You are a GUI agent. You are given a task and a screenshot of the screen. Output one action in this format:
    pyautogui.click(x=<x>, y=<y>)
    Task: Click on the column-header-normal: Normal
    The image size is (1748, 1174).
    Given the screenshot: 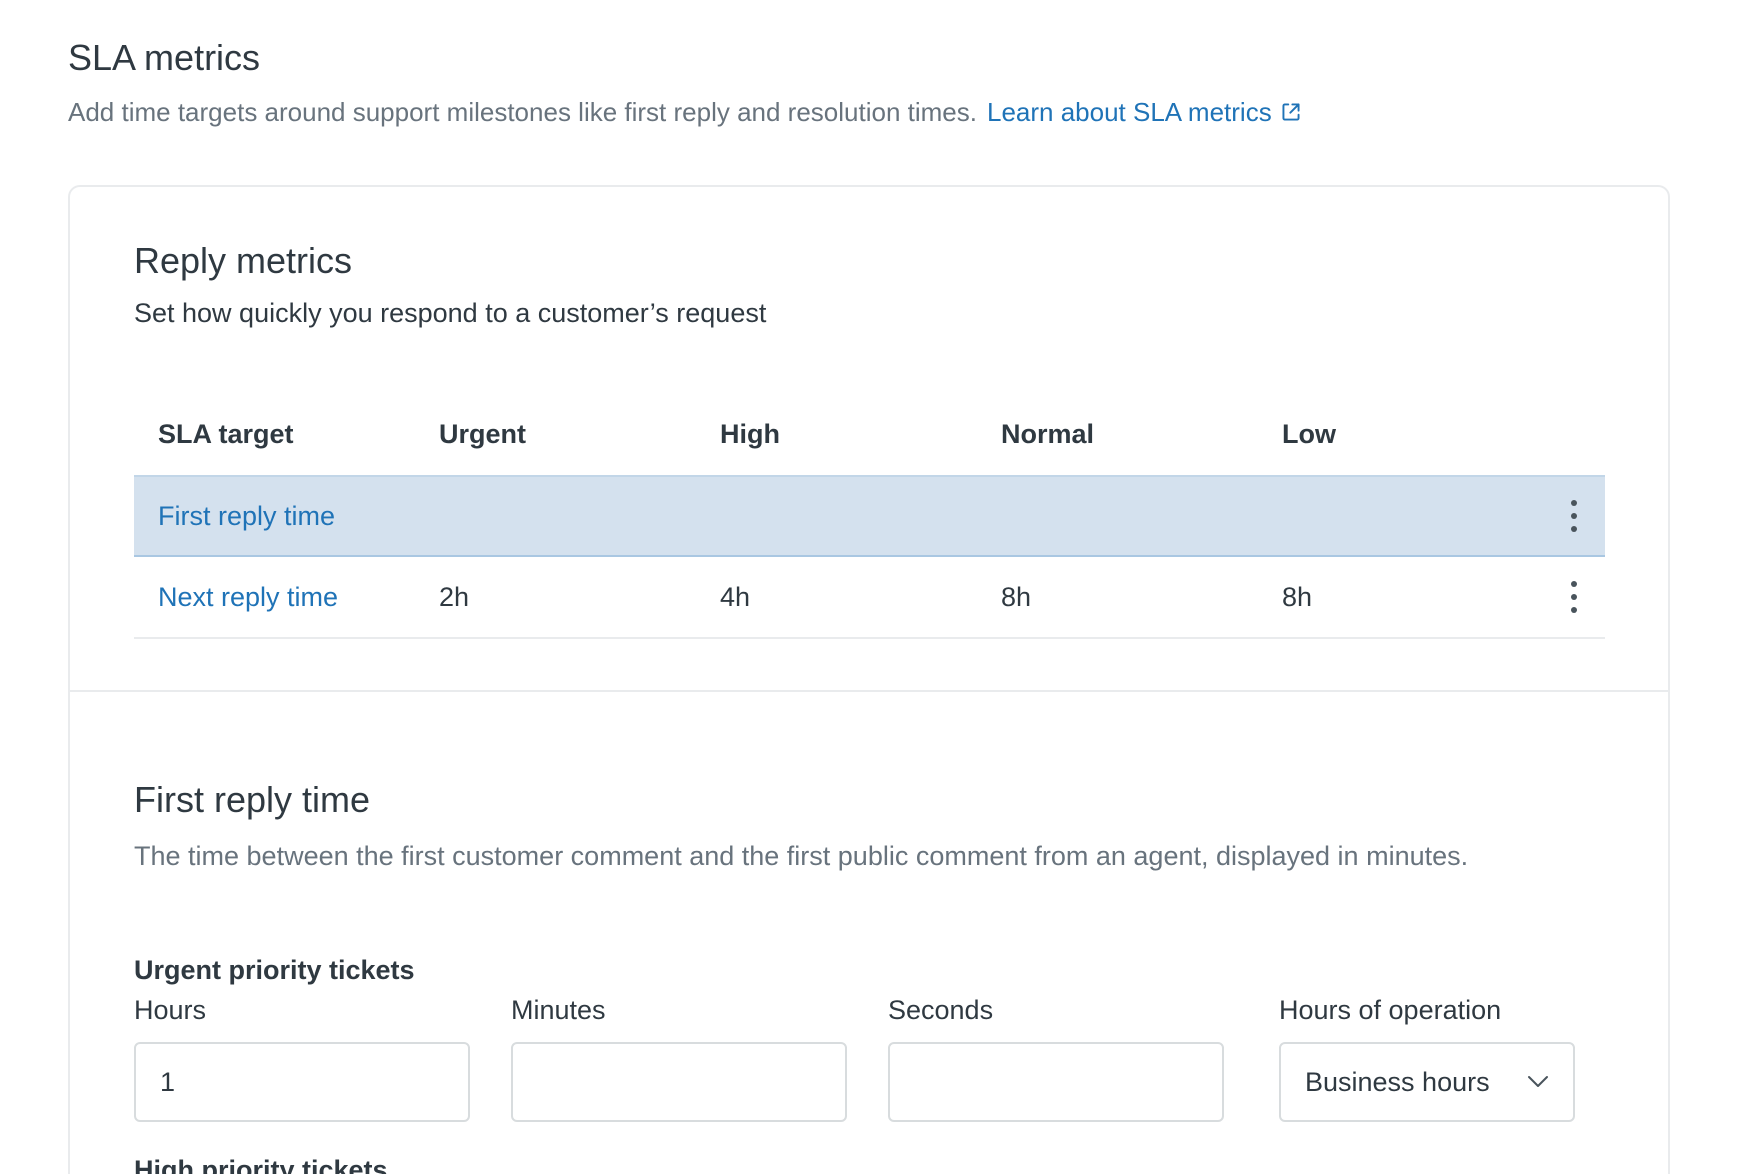 What is the action you would take?
    pyautogui.click(x=1048, y=433)
    